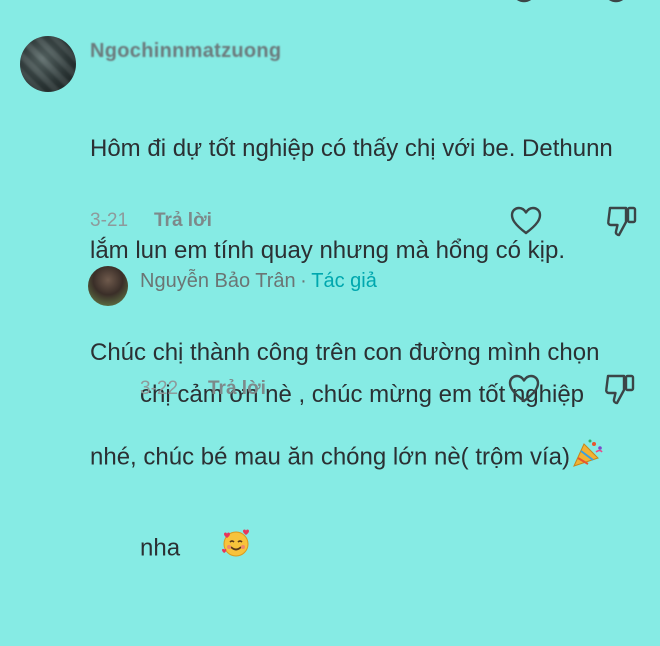  I want to click on top-partial-icons, so click(330, 4).